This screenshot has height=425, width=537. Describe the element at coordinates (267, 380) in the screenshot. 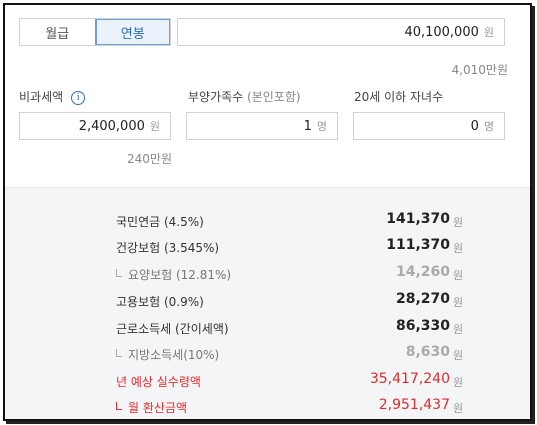

I see `result-row-highlight: 년 예상 실수령액 35,417,240 원` at that location.